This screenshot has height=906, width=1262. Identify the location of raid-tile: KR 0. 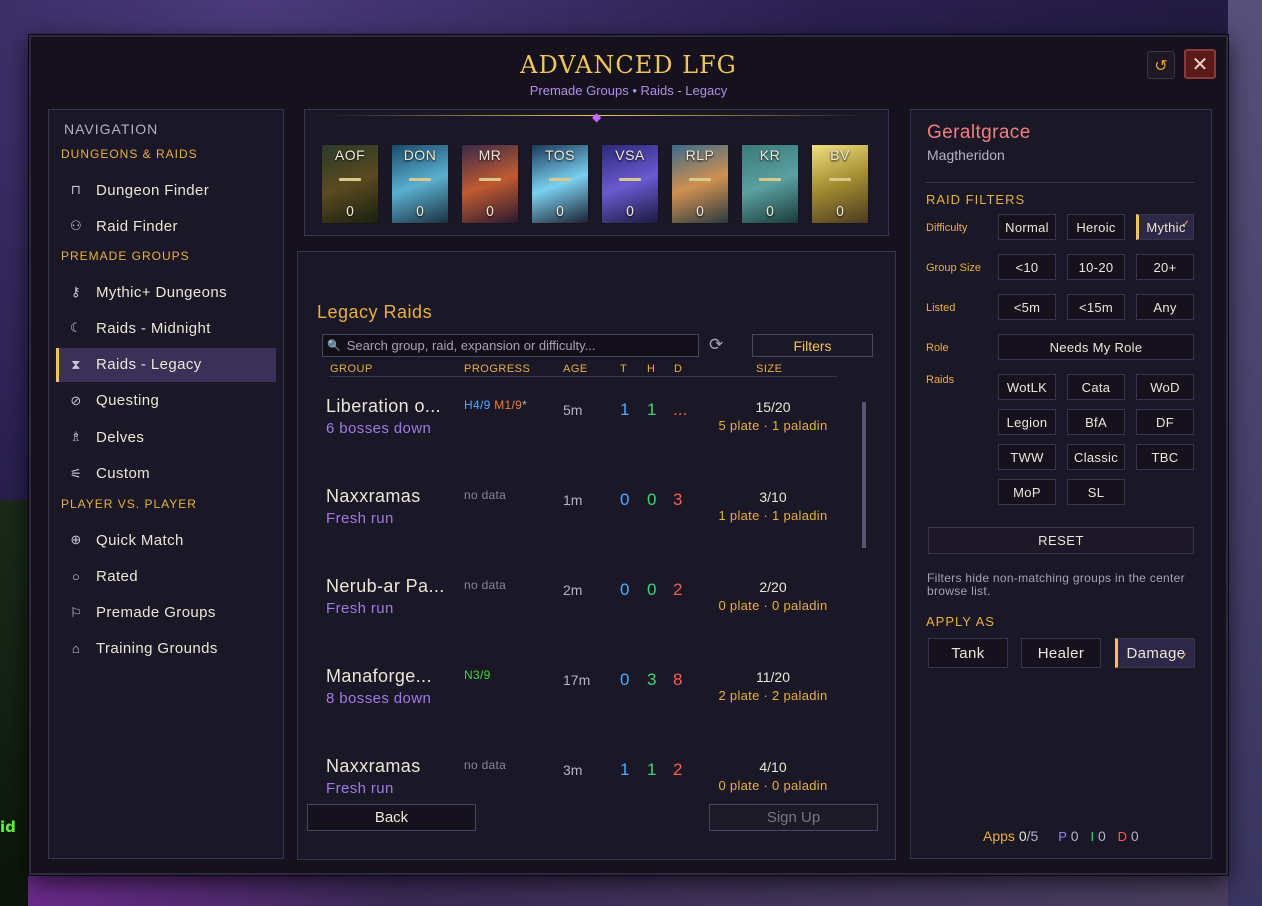
(770, 184).